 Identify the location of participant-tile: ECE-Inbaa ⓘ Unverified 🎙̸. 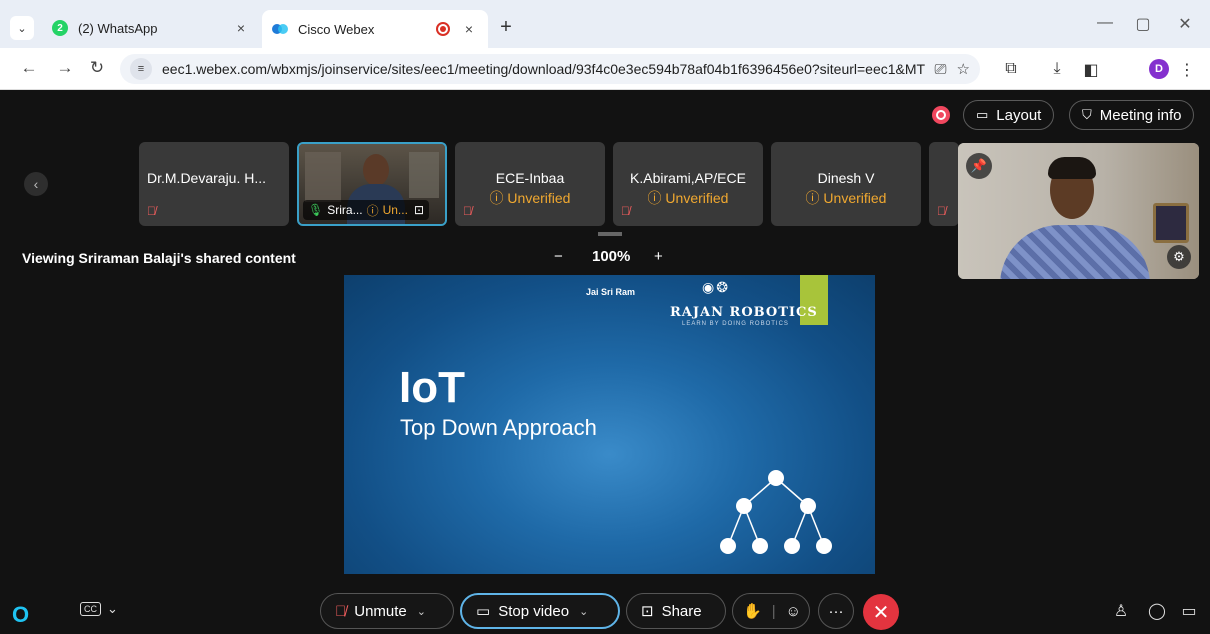
(530, 184).